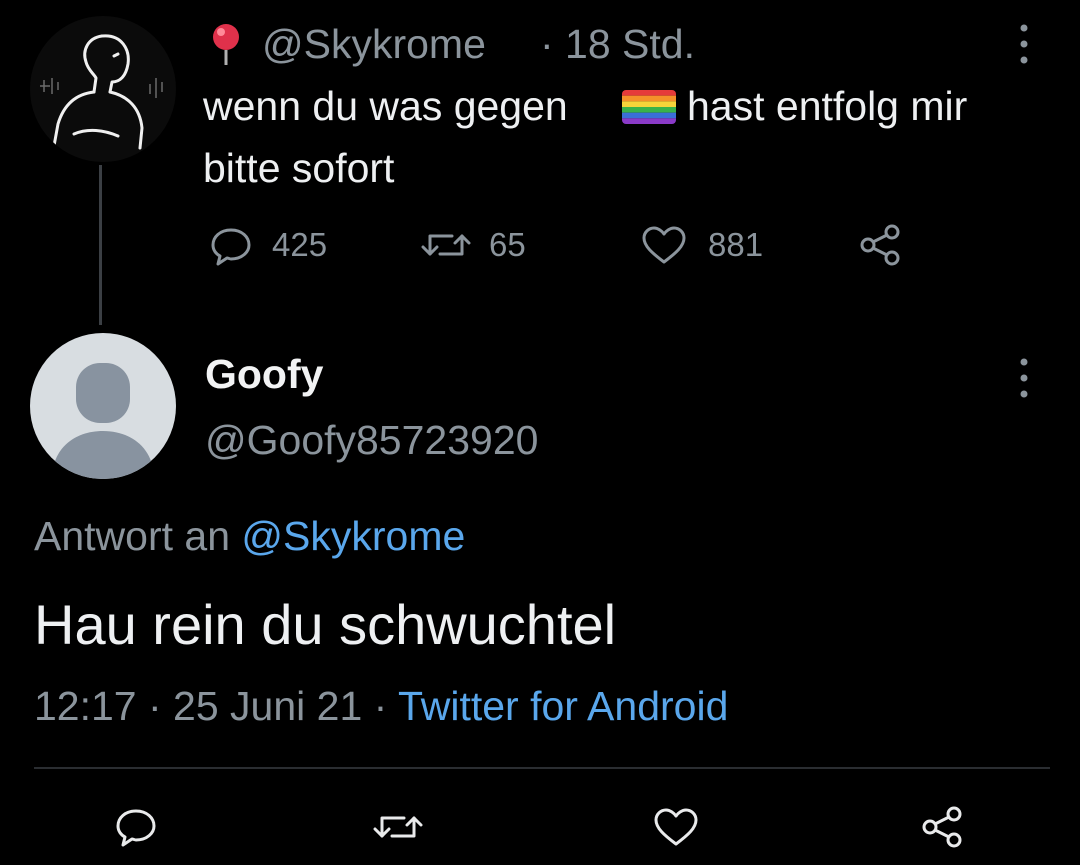  I want to click on rainbow-flag-icon, so click(649, 107).